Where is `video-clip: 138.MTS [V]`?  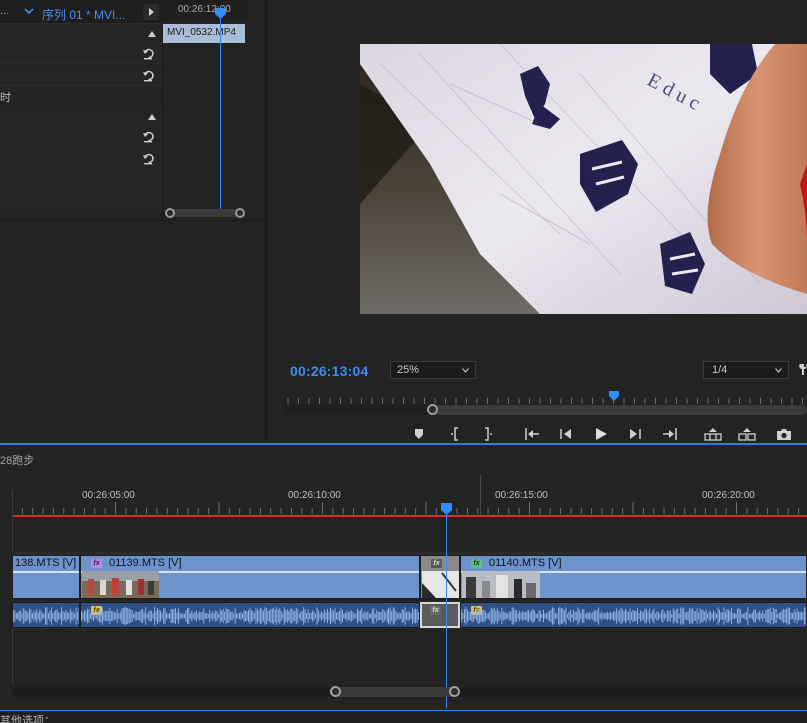
video-clip: 138.MTS [V] is located at coordinates (46, 577).